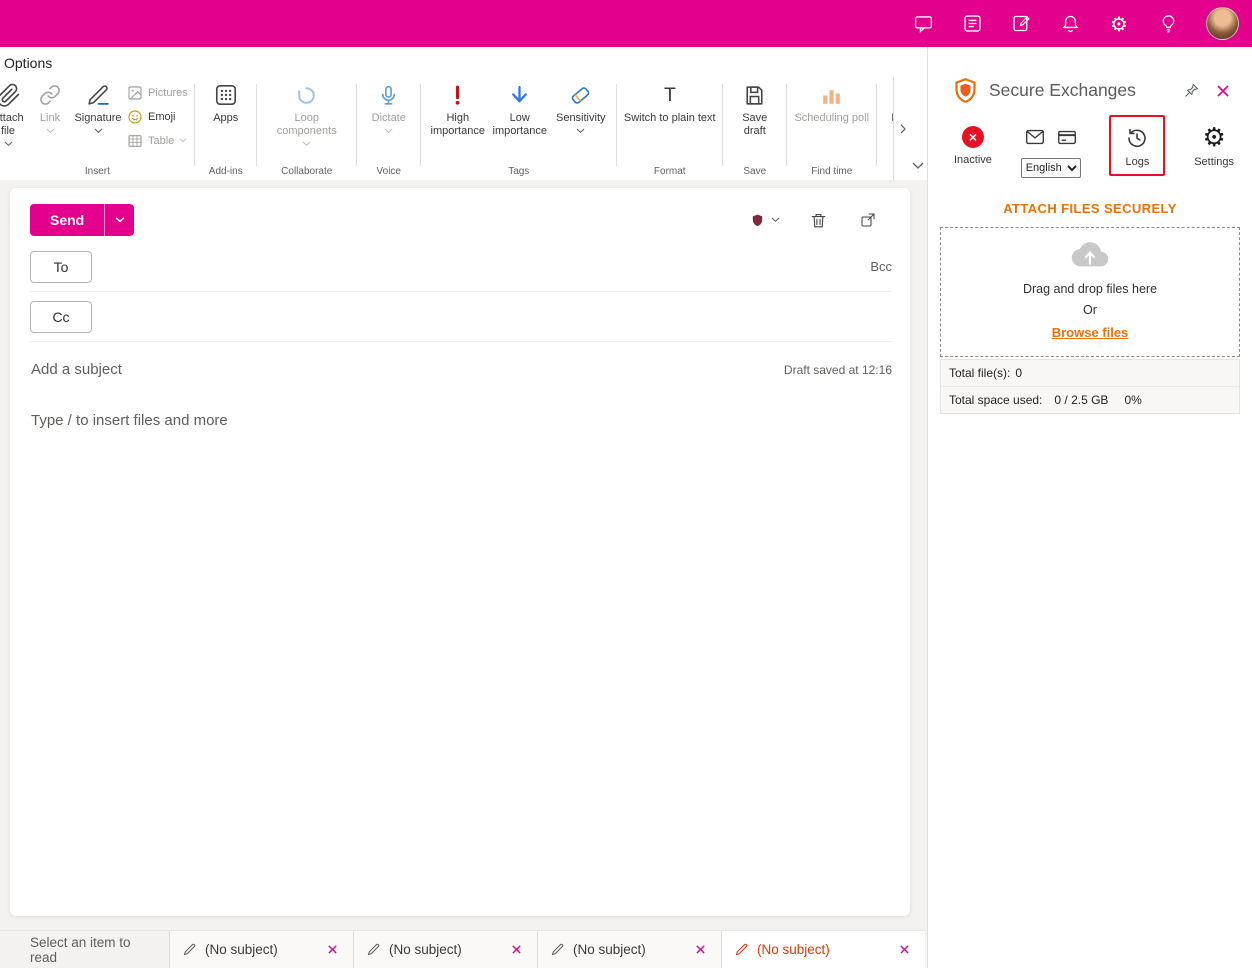  I want to click on subject-row: Draft saved at 12:16, so click(460, 363).